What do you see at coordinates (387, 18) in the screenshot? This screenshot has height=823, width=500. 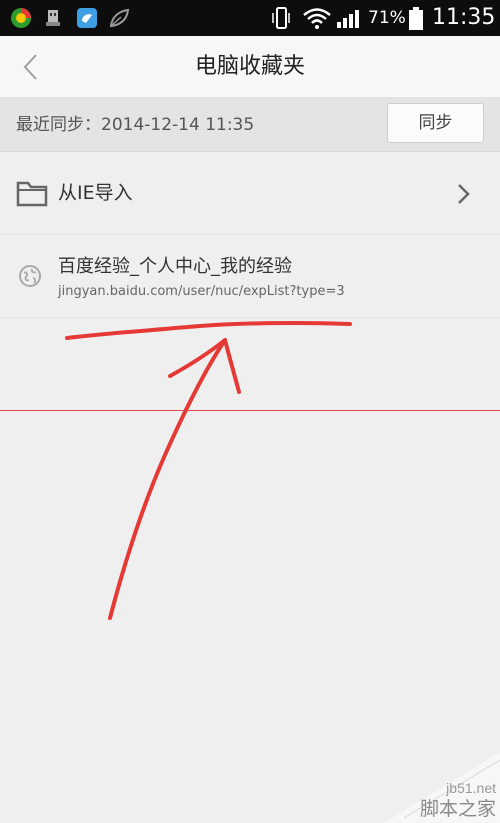 I see `battery-percent: 71%` at bounding box center [387, 18].